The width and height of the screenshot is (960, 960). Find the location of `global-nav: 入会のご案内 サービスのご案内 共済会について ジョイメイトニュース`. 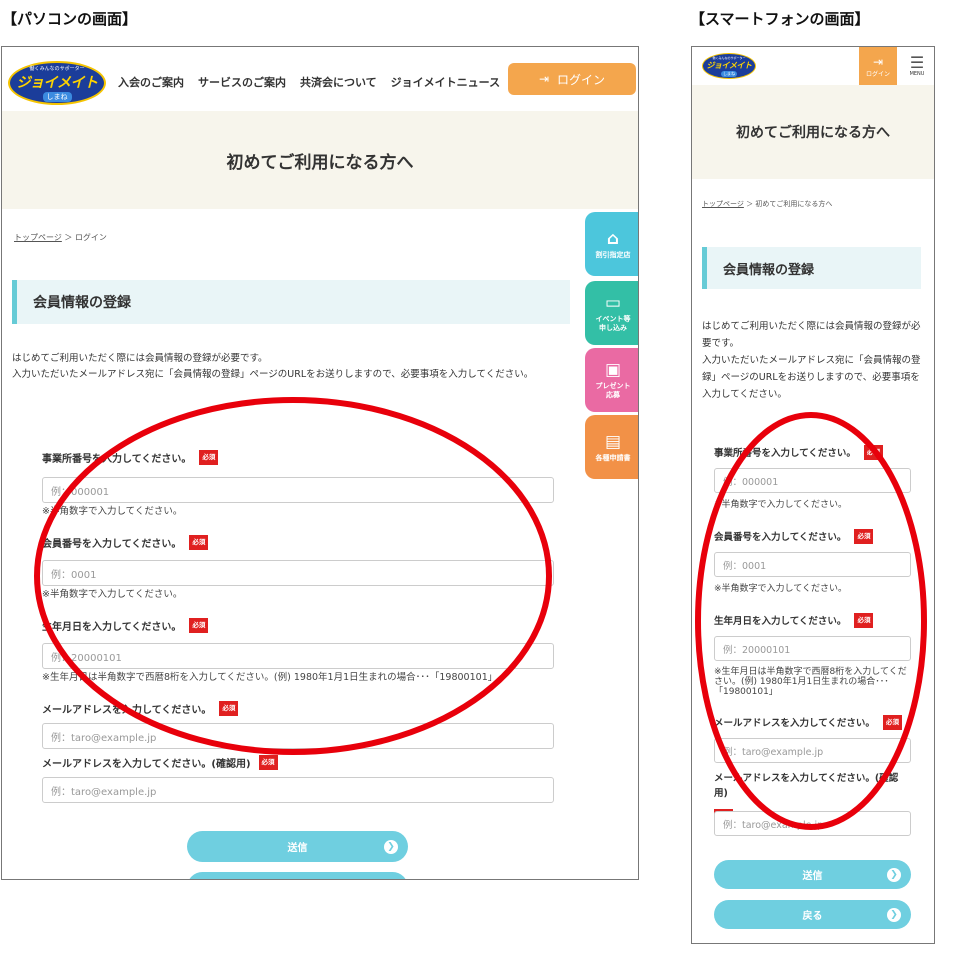

global-nav: 入会のご案内 サービスのご案内 共済会について ジョイメイトニュース is located at coordinates (309, 82).